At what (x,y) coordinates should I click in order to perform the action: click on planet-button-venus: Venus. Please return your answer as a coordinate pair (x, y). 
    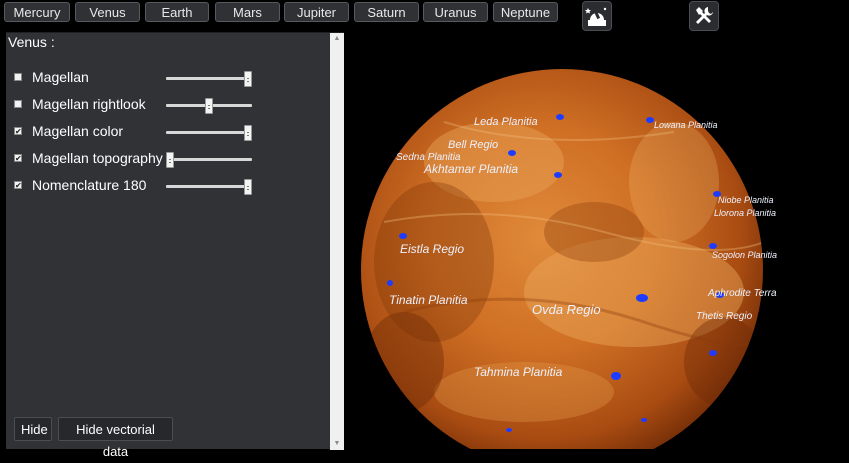
    Looking at the image, I should click on (107, 12).